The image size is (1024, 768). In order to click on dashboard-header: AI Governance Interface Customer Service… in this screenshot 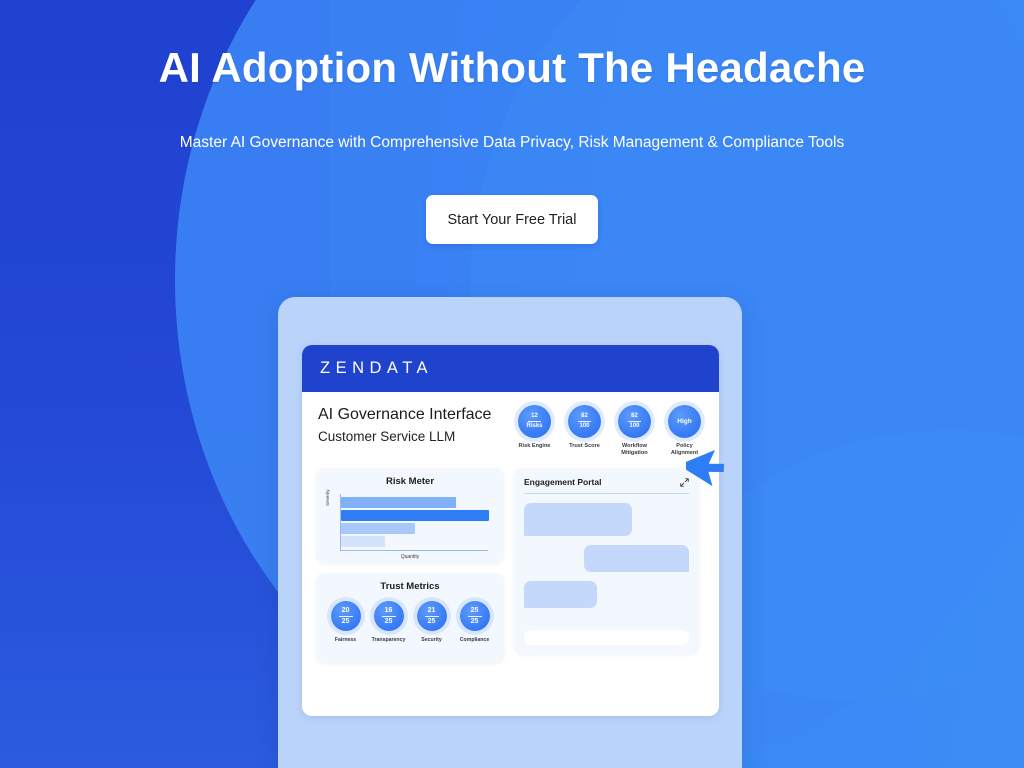, I will do `click(510, 429)`.